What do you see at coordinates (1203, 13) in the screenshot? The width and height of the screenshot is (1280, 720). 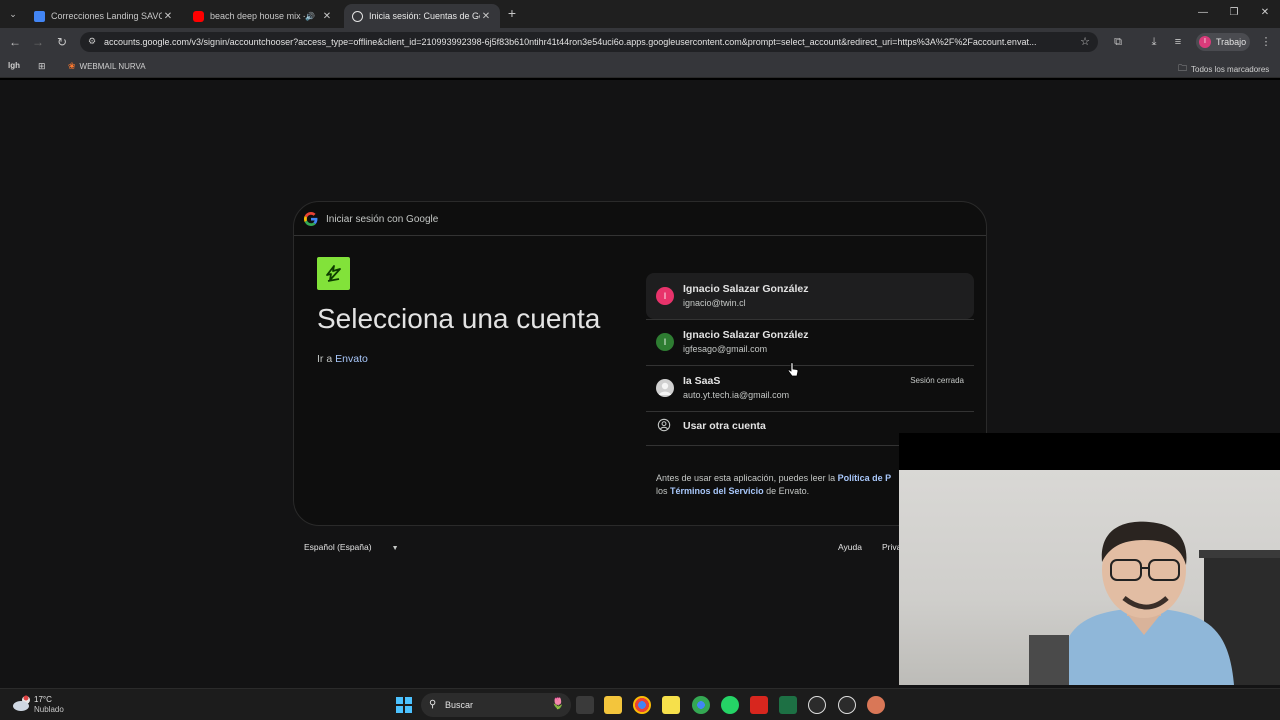 I see `minimize-button: —` at bounding box center [1203, 13].